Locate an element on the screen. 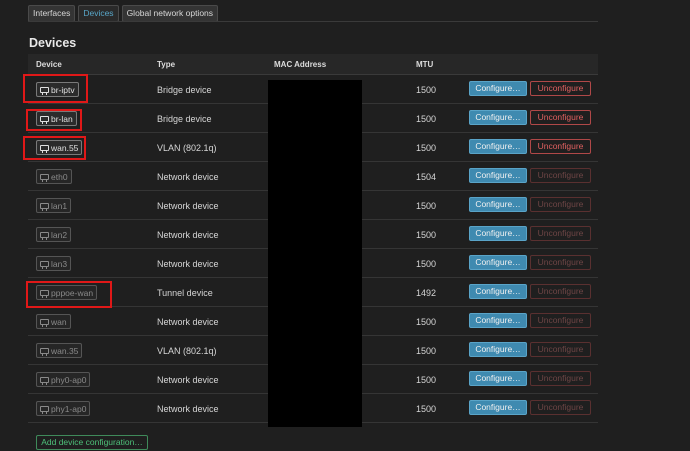 This screenshot has height=451, width=690. device-cell: wan.35 is located at coordinates (59, 350).